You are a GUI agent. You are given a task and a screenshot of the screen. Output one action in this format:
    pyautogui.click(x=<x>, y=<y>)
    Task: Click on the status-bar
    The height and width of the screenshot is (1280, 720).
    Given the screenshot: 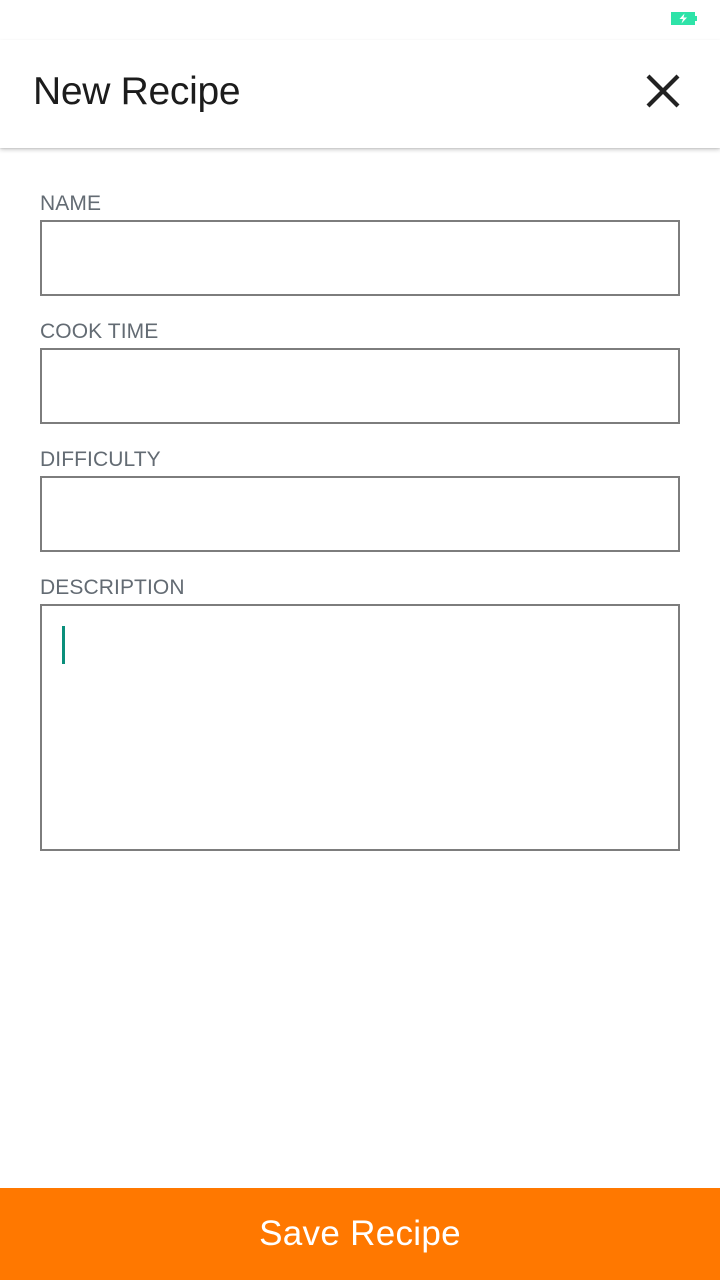 What is the action you would take?
    pyautogui.click(x=360, y=20)
    